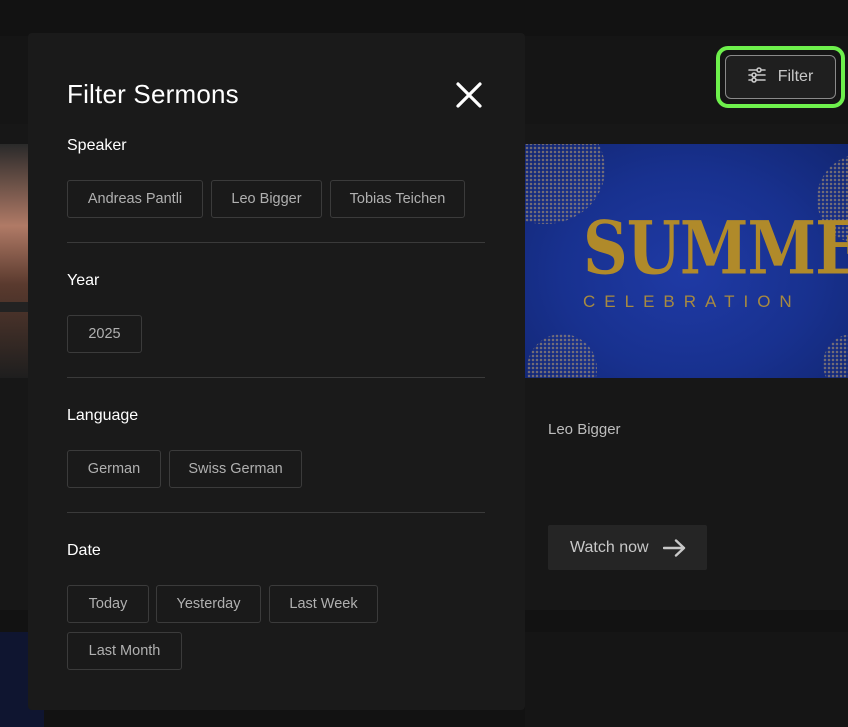 This screenshot has height=727, width=848. I want to click on chip-speaker-leo-bigger: Leo Bigger, so click(266, 199).